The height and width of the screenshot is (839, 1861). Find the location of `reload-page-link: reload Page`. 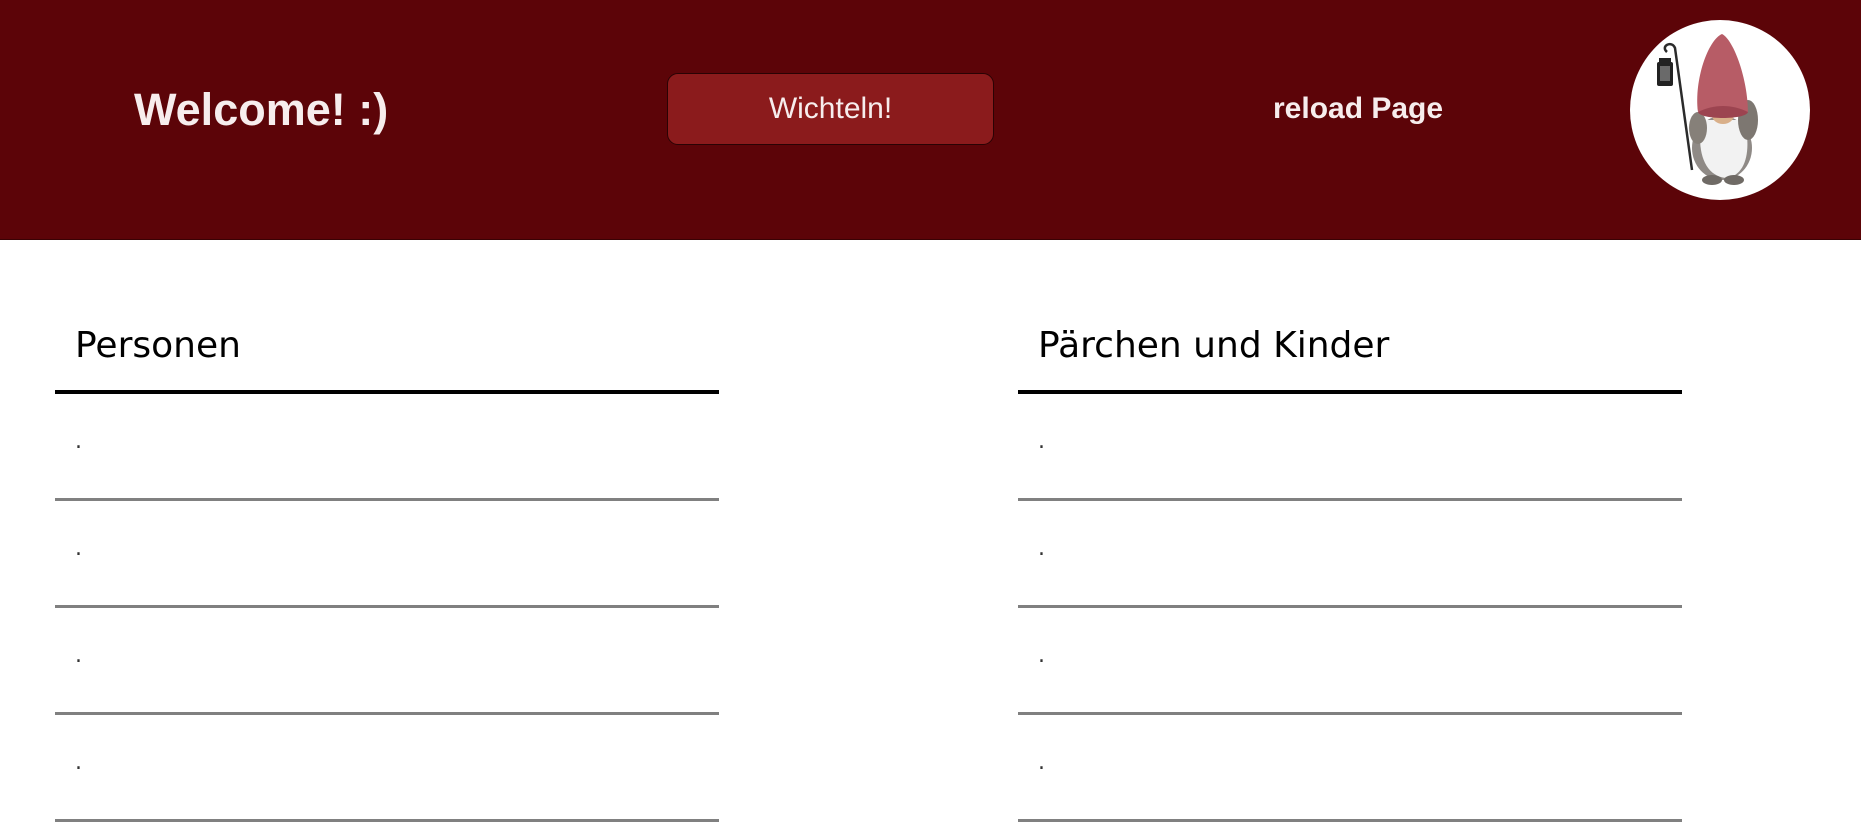

reload-page-link: reload Page is located at coordinates (1358, 109).